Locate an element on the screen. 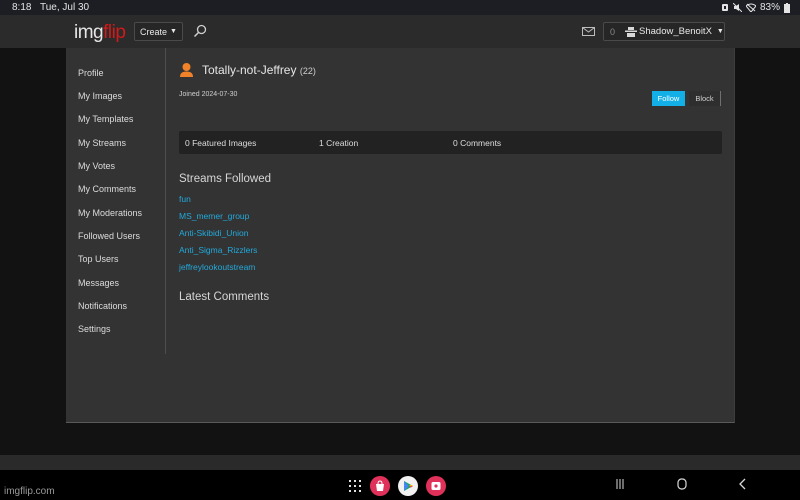 This screenshot has width=800, height=500. system-status-bar: 8:18 Tue, Jul 30 83% is located at coordinates (400, 7).